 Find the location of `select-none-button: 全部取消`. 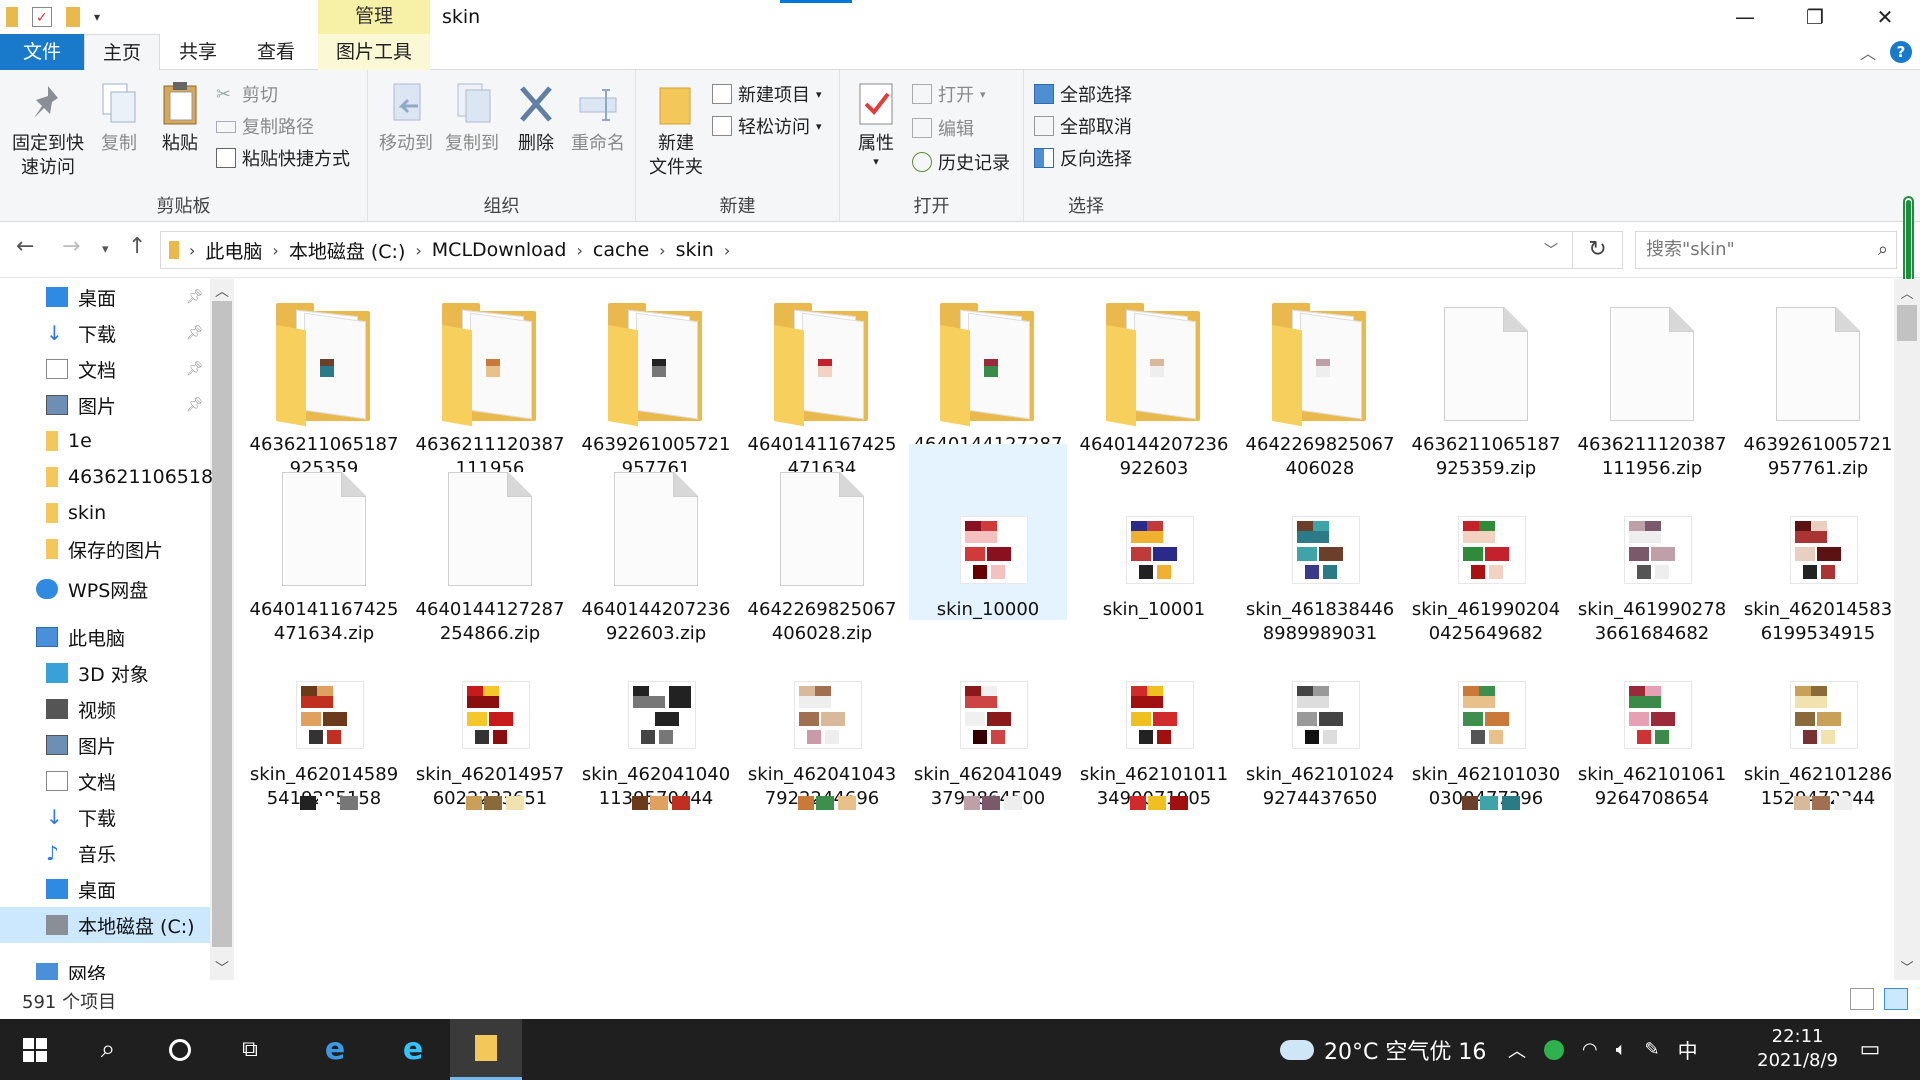

select-none-button: 全部取消 is located at coordinates (1083, 126).